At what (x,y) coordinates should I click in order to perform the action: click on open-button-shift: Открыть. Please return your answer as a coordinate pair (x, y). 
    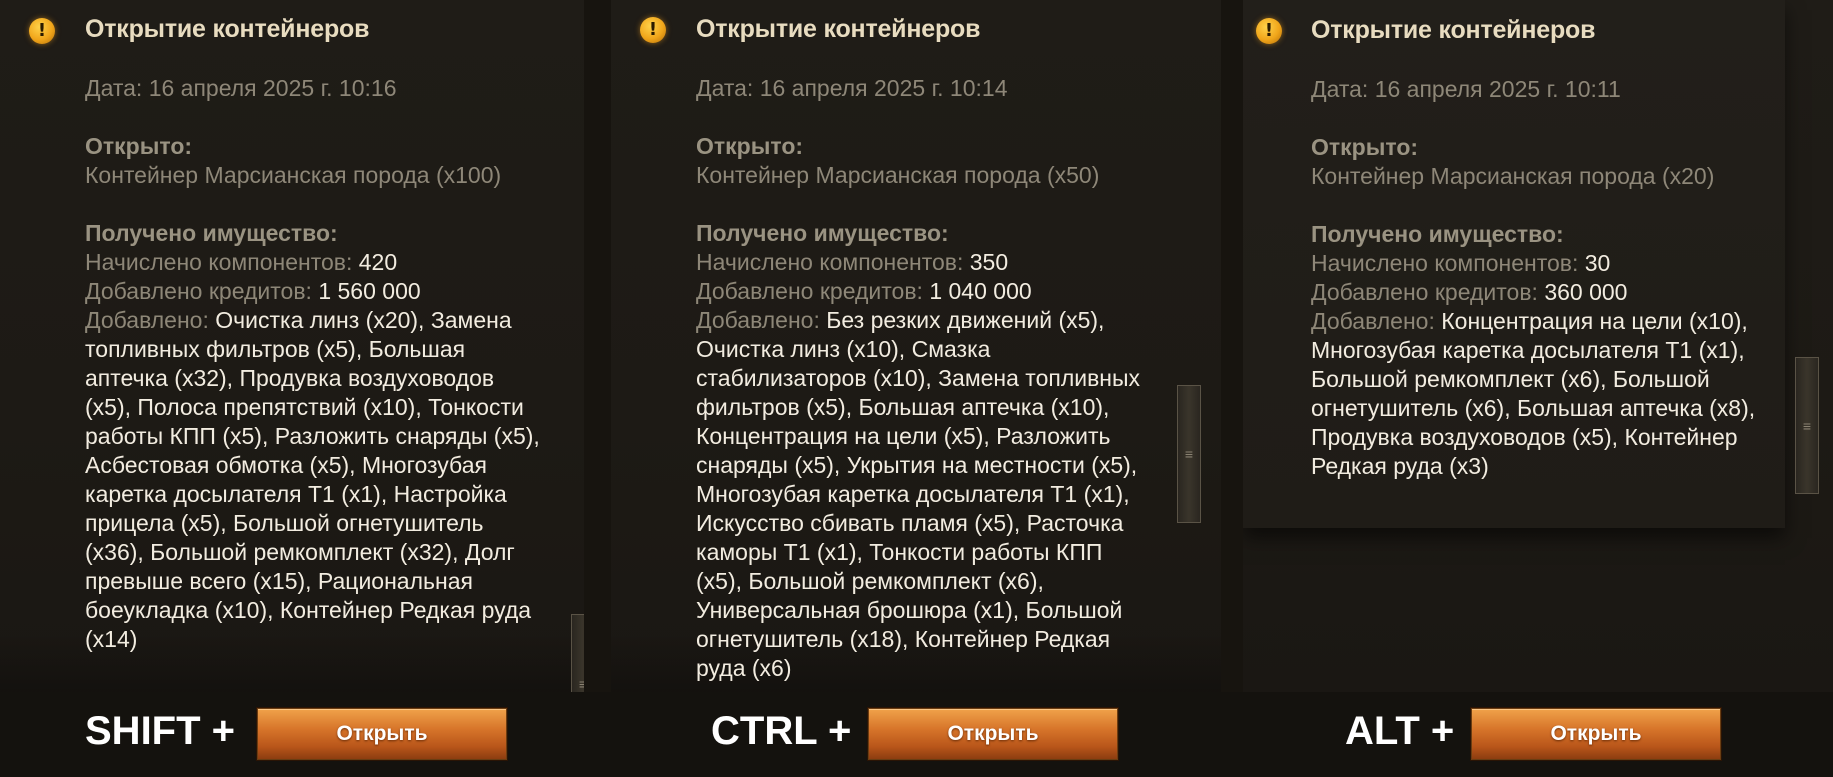
    Looking at the image, I should click on (382, 734).